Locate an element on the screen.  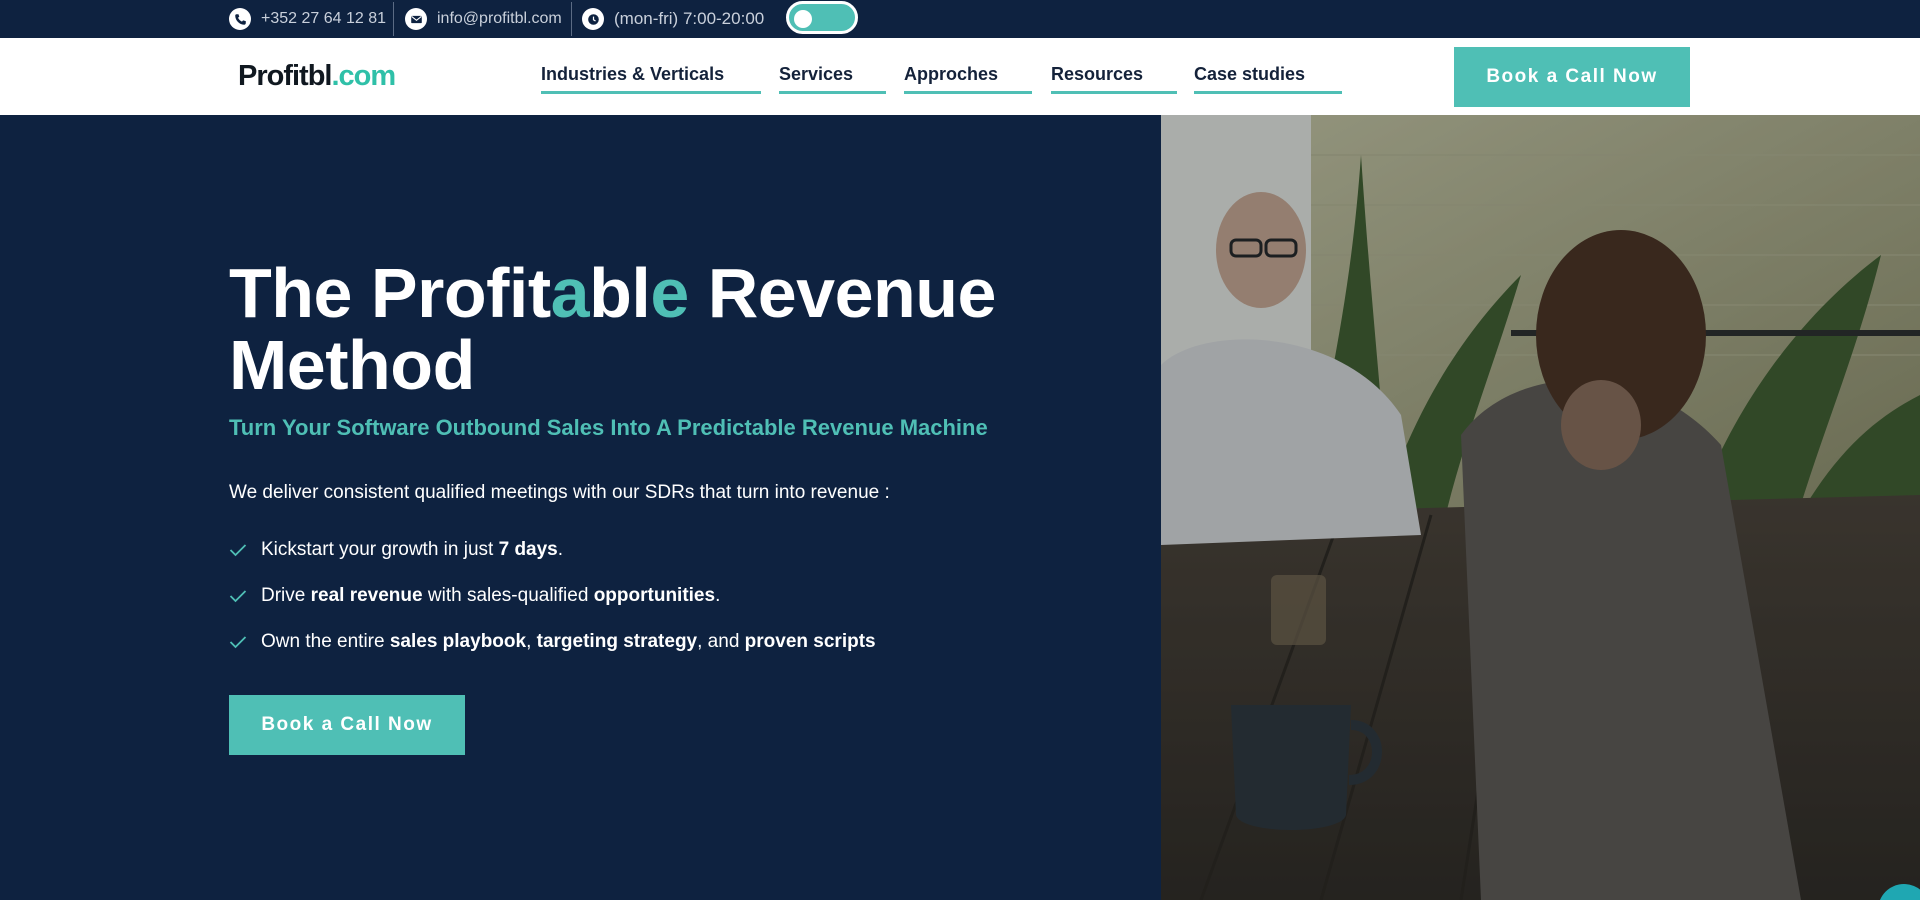
phone-contact: +352 27 64 12 81 is located at coordinates (307, 19).